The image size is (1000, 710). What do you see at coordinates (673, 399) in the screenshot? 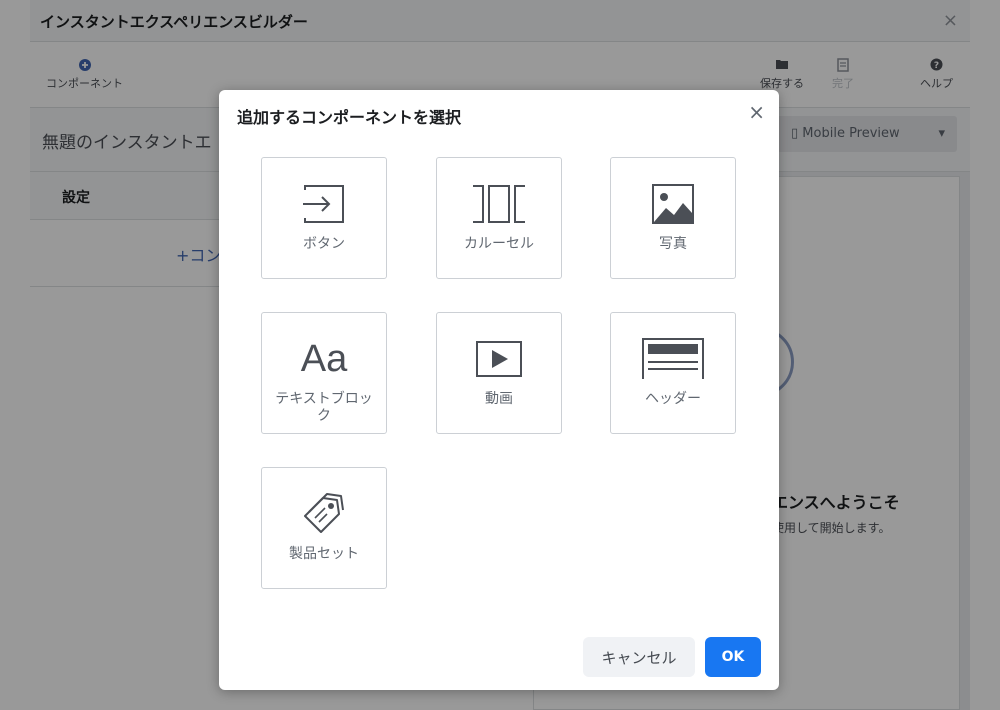
I see `component-label: ヘッダー` at bounding box center [673, 399].